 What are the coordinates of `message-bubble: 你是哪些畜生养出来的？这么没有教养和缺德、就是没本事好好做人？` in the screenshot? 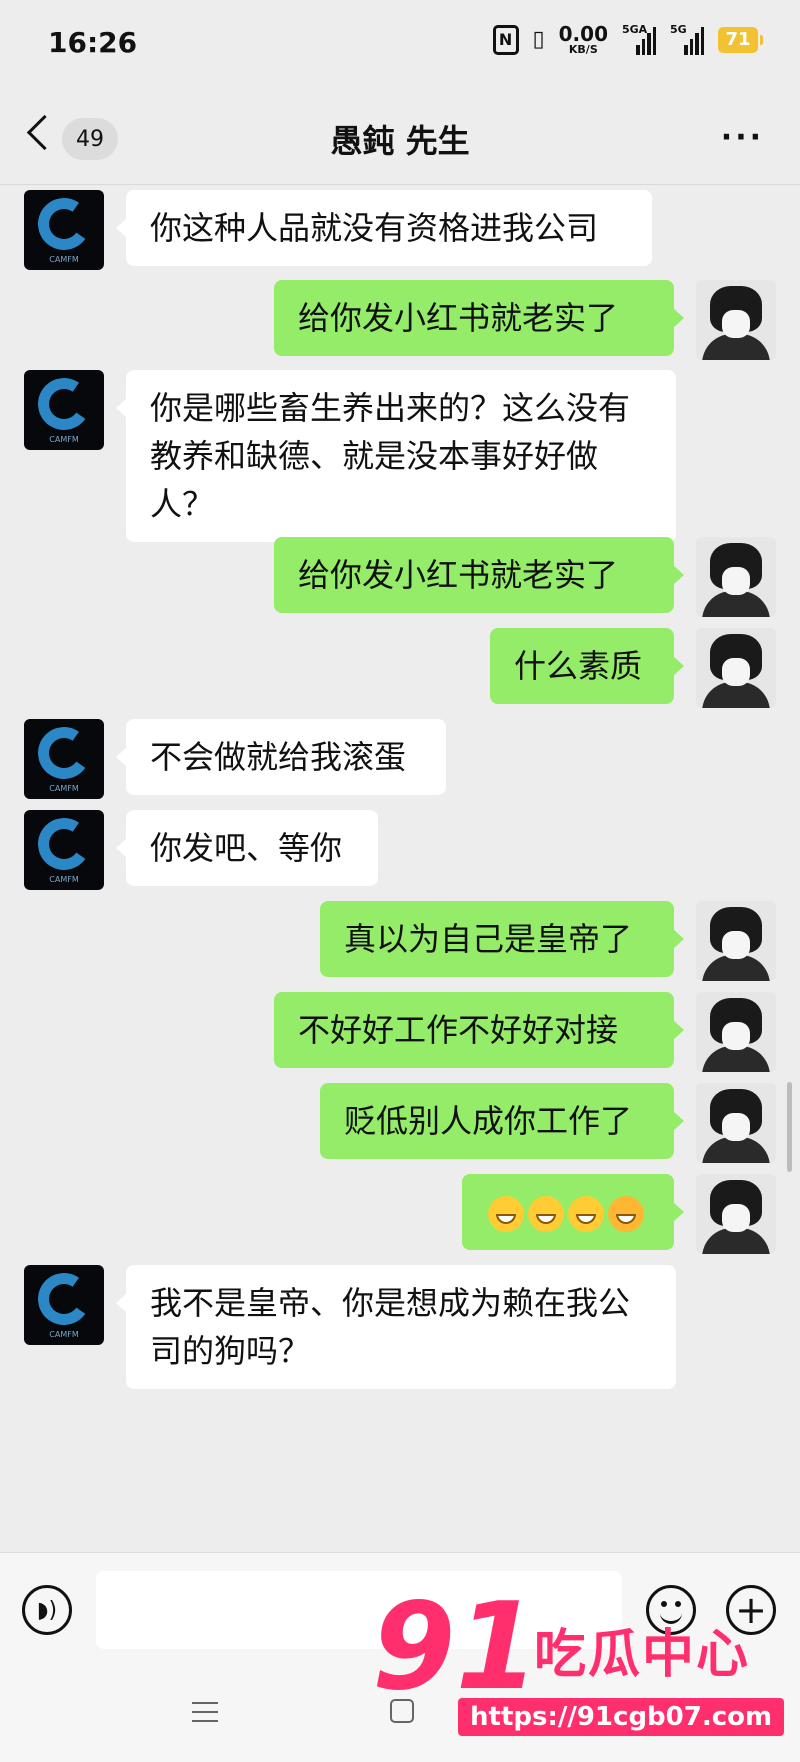 It's located at (396, 456).